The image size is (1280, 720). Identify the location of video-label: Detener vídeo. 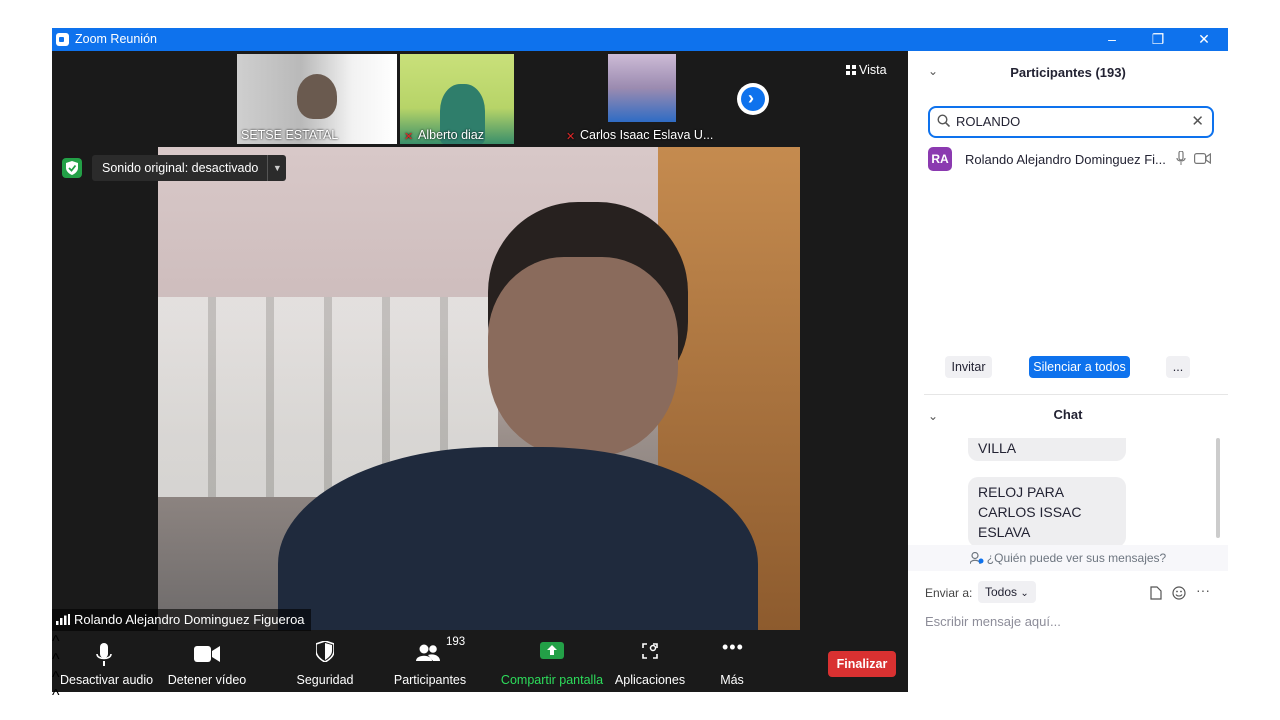
(207, 680).